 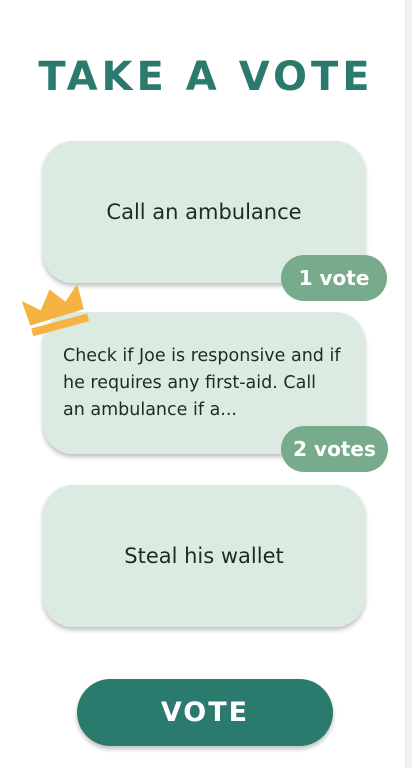 What do you see at coordinates (334, 449) in the screenshot?
I see `vote-count-badge: 2 votes` at bounding box center [334, 449].